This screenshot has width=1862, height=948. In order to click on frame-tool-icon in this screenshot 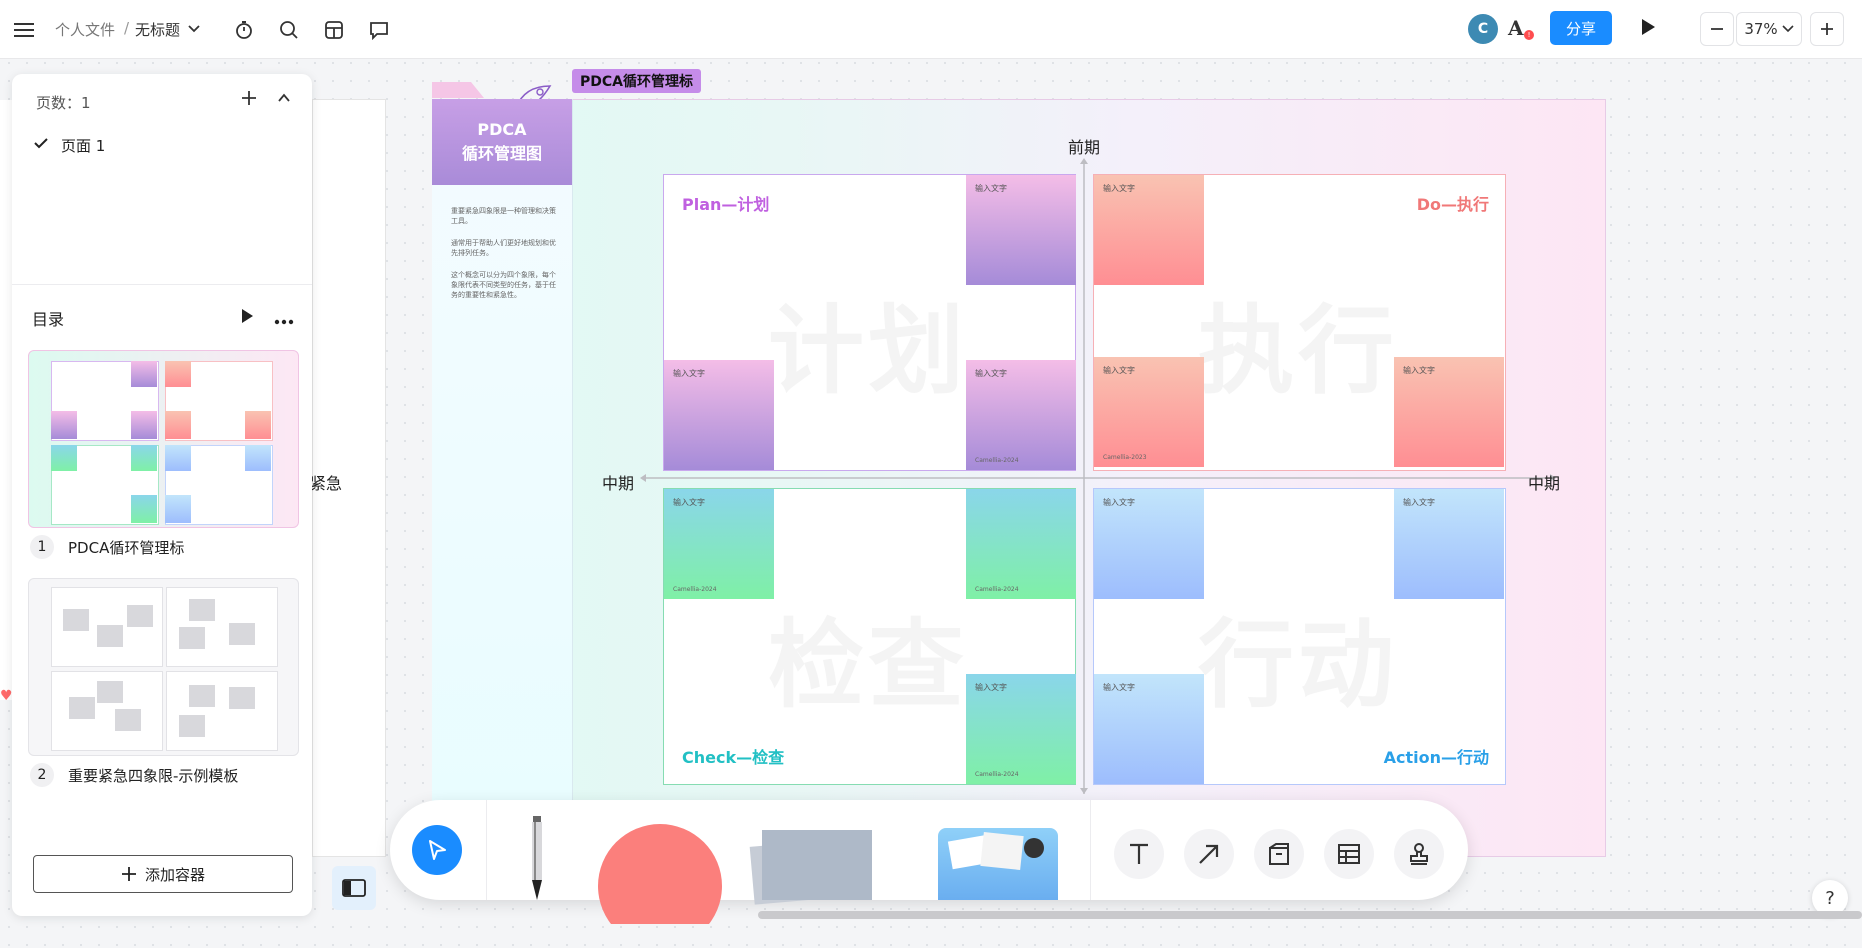, I will do `click(1279, 854)`.